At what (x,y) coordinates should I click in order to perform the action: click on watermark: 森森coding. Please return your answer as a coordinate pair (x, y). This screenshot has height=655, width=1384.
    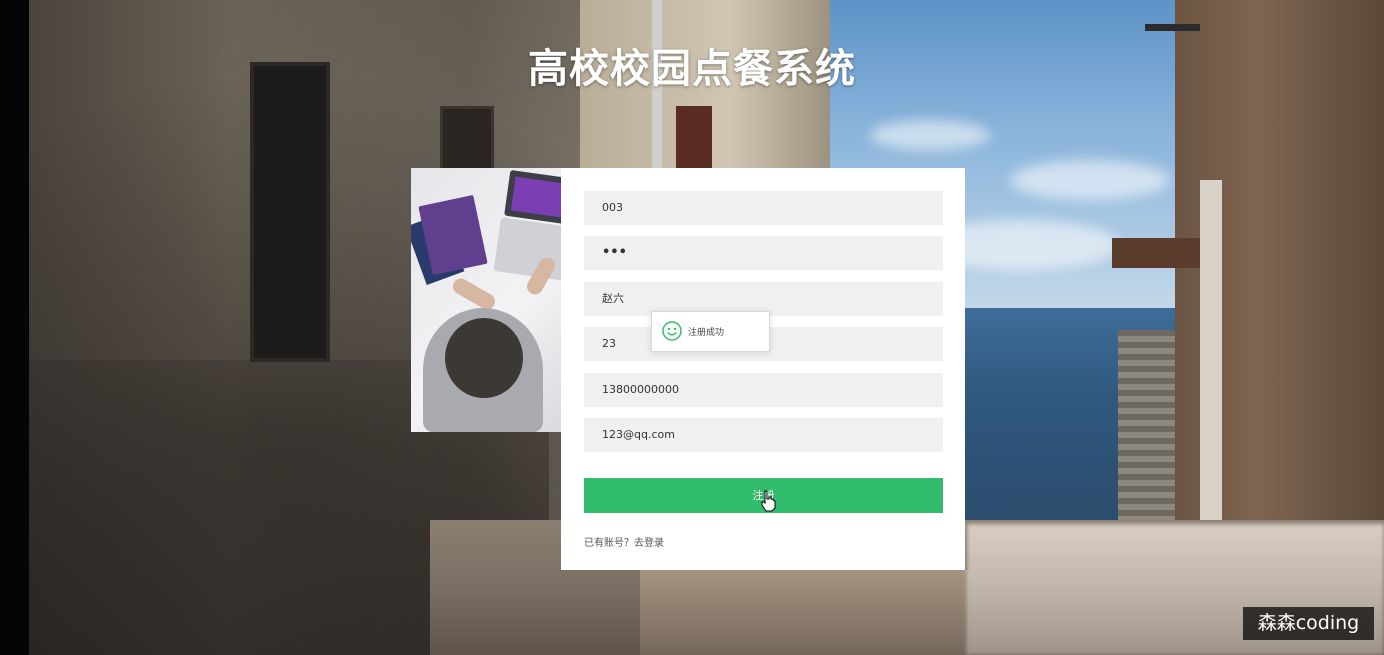
    Looking at the image, I should click on (1308, 623).